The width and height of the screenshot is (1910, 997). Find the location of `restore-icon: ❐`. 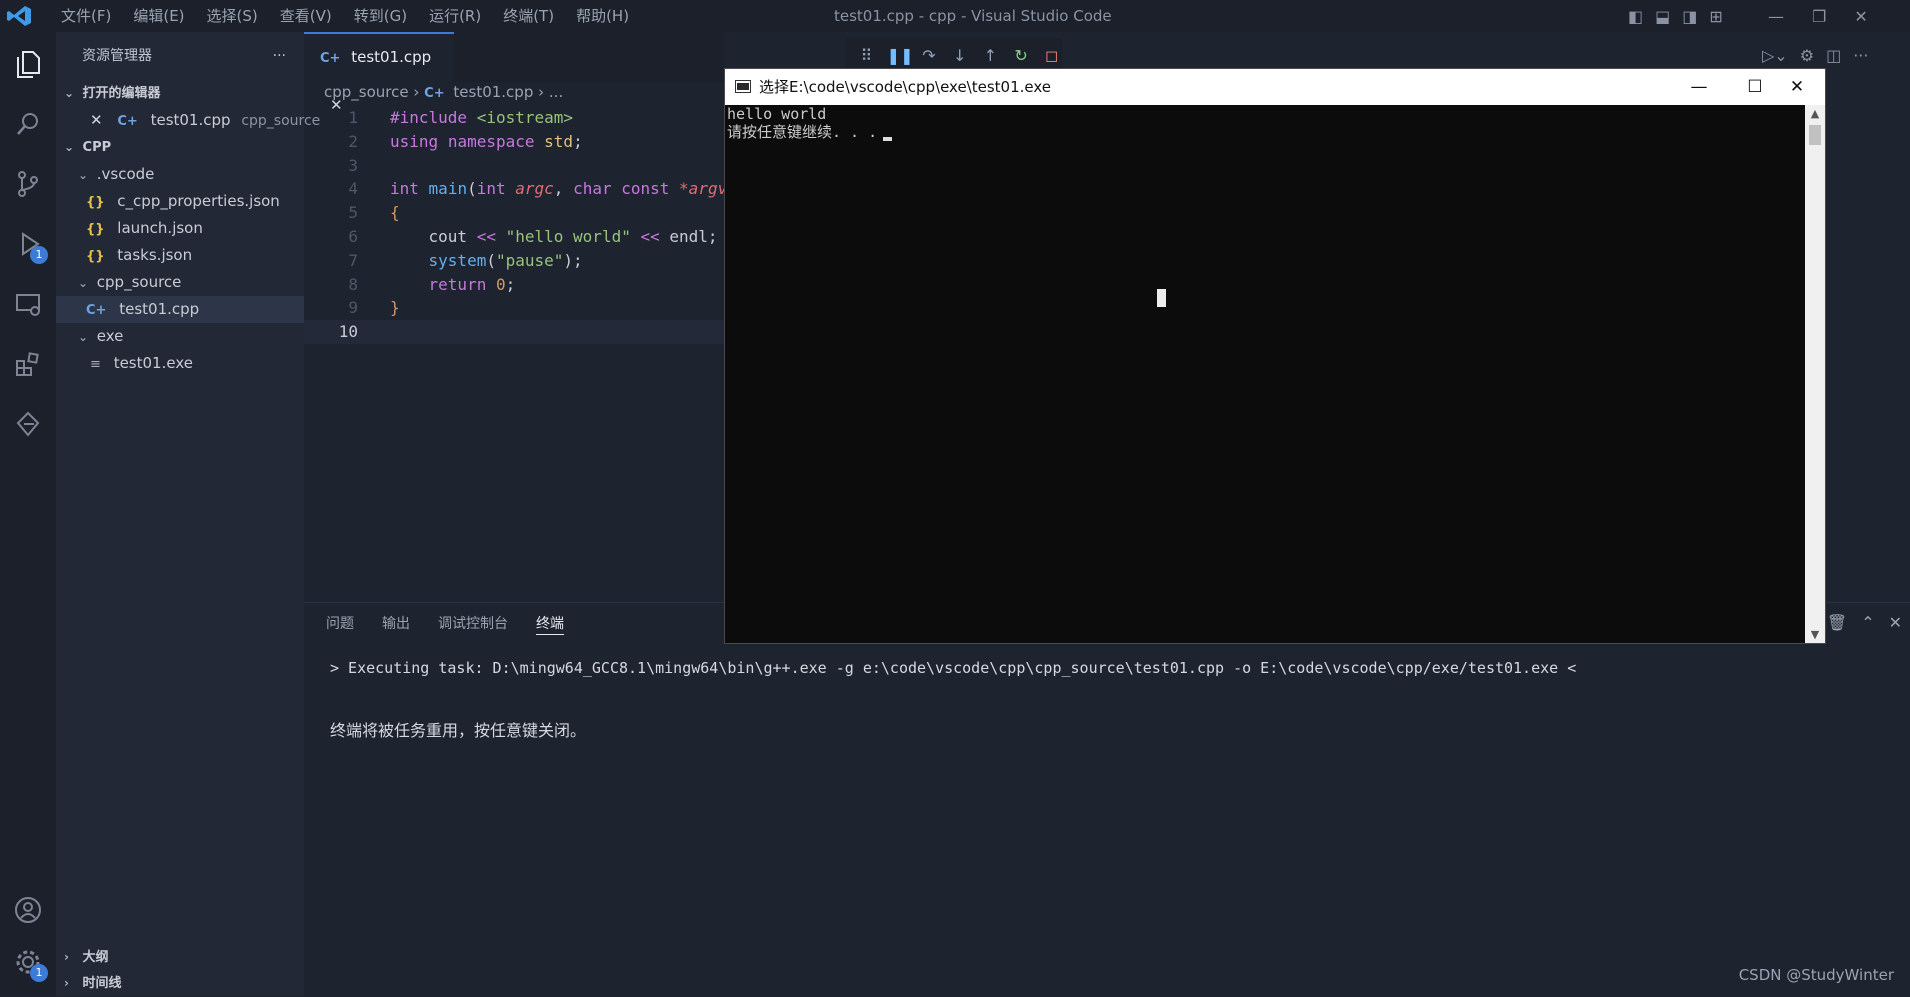

restore-icon: ❐ is located at coordinates (1819, 16).